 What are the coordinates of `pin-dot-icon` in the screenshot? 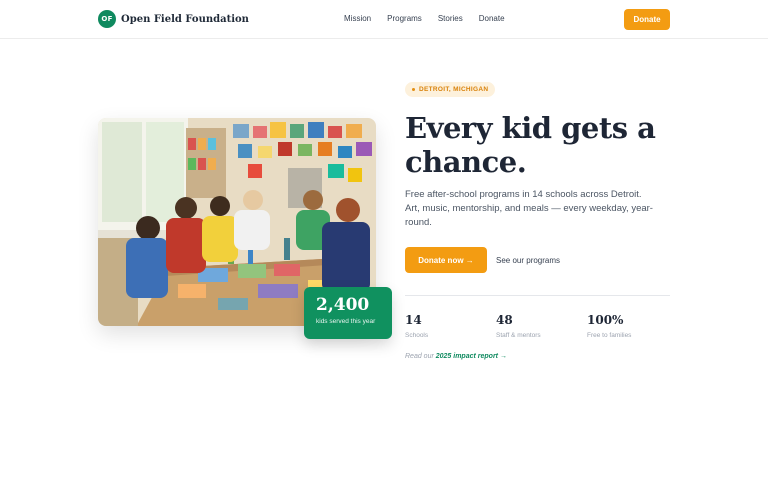 It's located at (413, 89).